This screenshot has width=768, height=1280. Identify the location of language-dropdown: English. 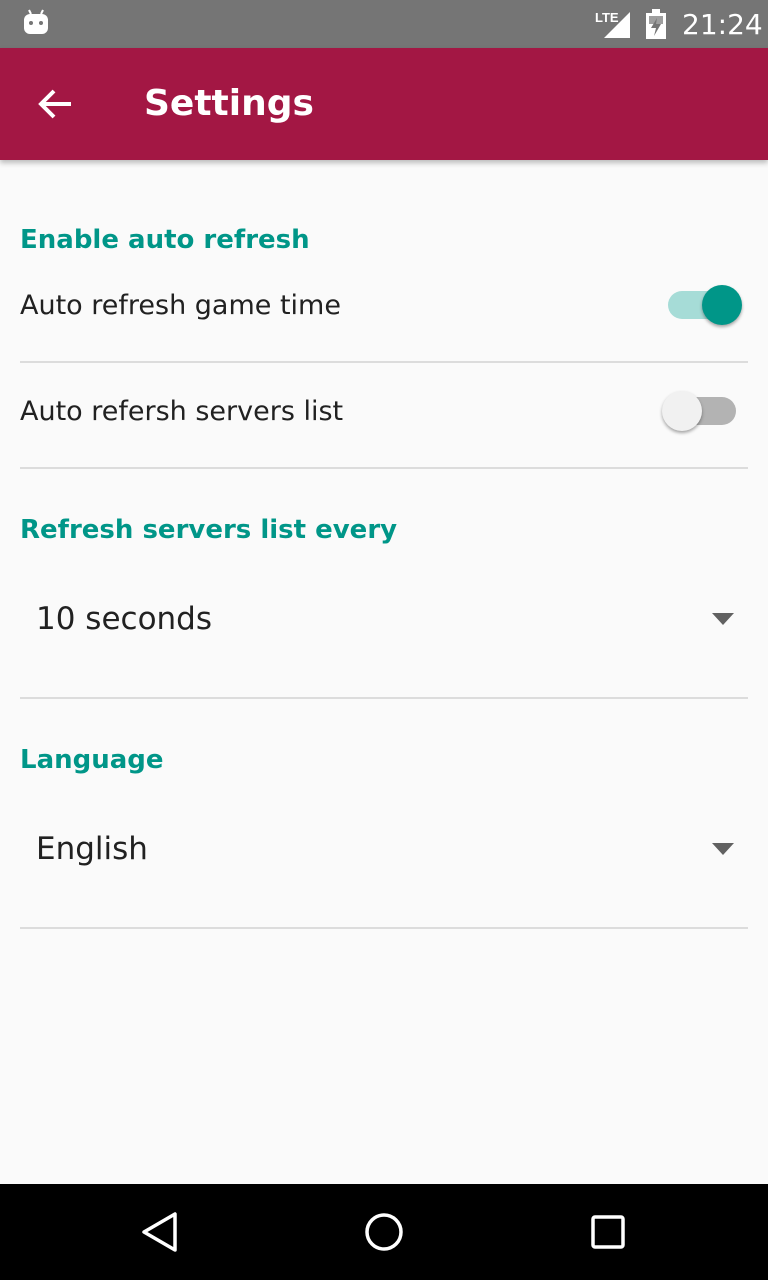
(384, 848).